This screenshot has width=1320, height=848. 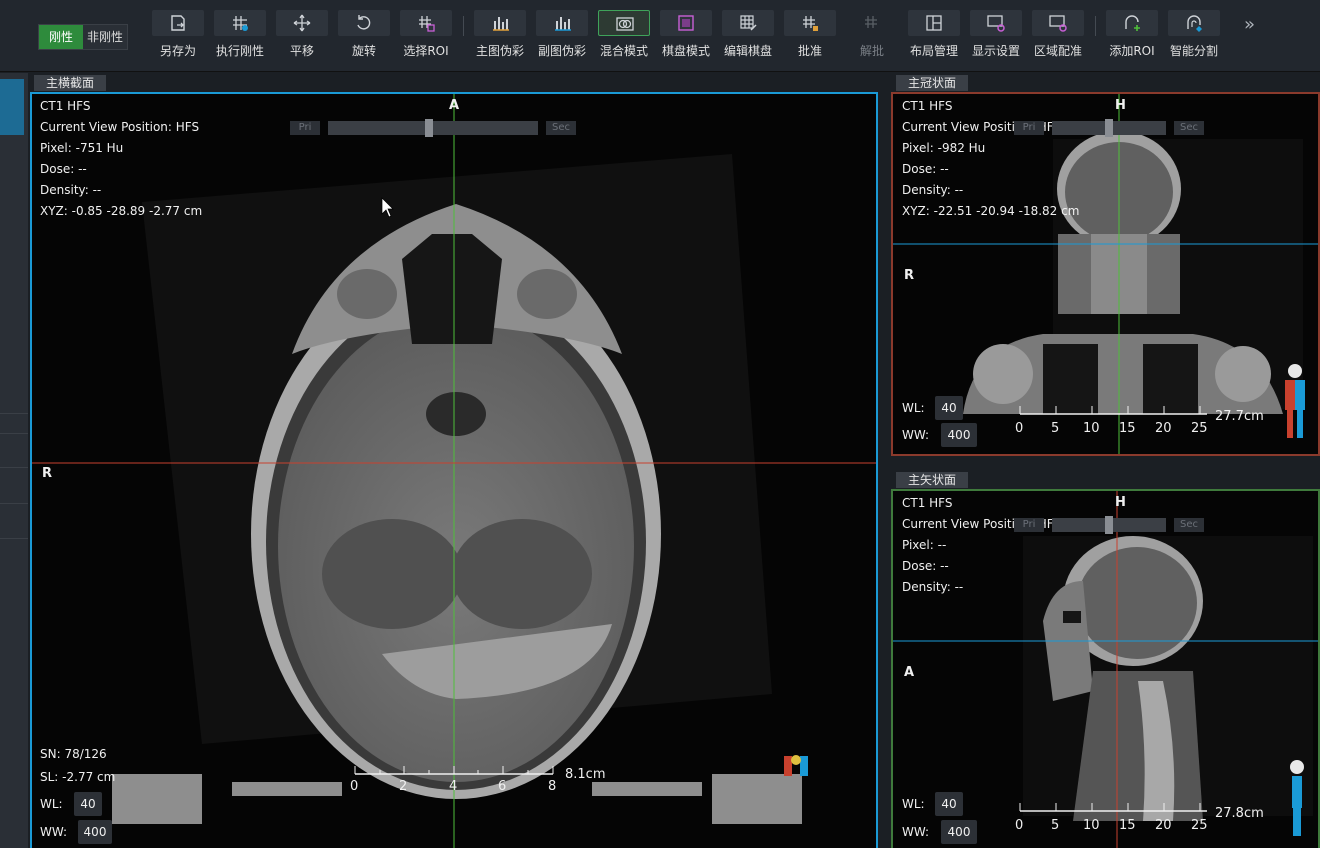 I want to click on ruler-tick-label: 5, so click(x=1055, y=428).